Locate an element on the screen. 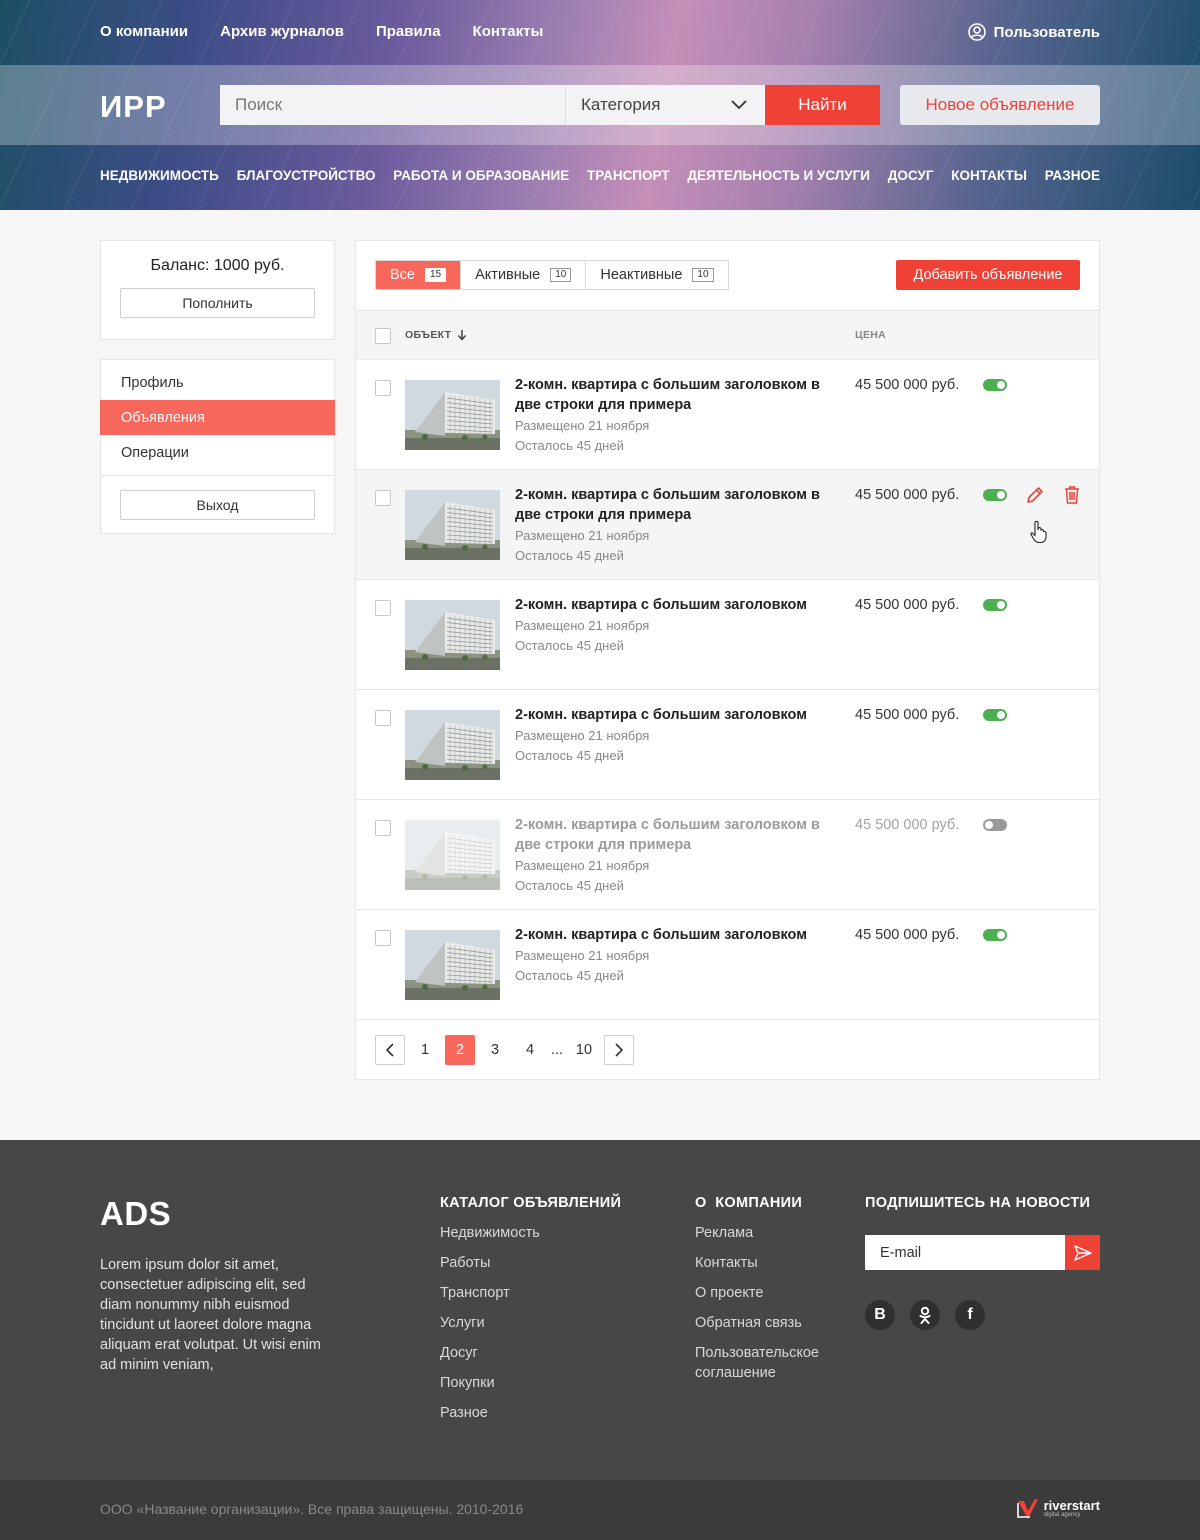 This screenshot has width=1200, height=1540. category-realty: НЕДВИЖИМОСТЬ is located at coordinates (159, 175).